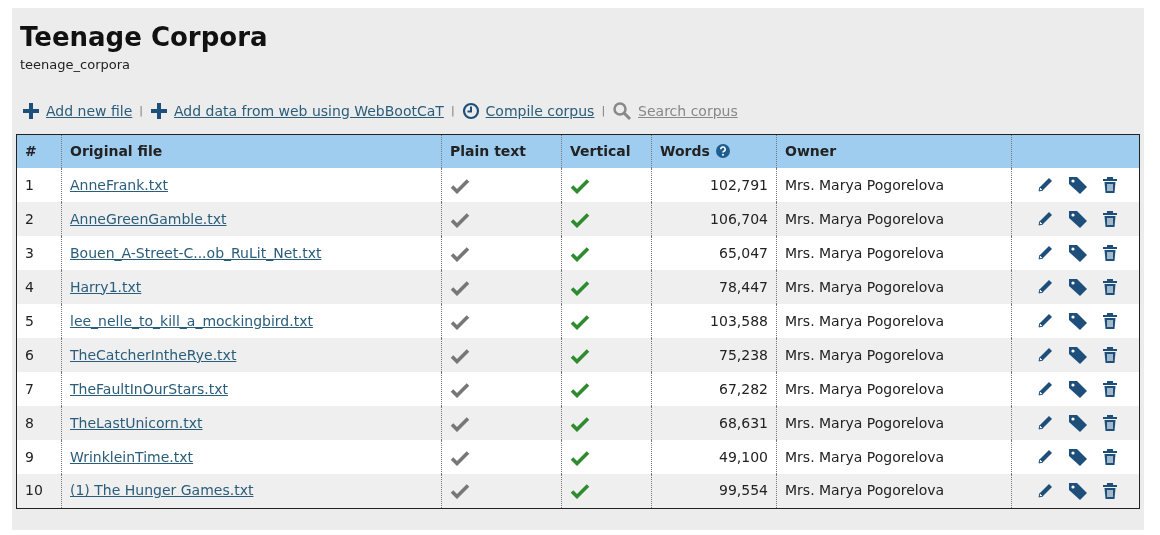  What do you see at coordinates (600, 150) in the screenshot?
I see `column-header: Vertical` at bounding box center [600, 150].